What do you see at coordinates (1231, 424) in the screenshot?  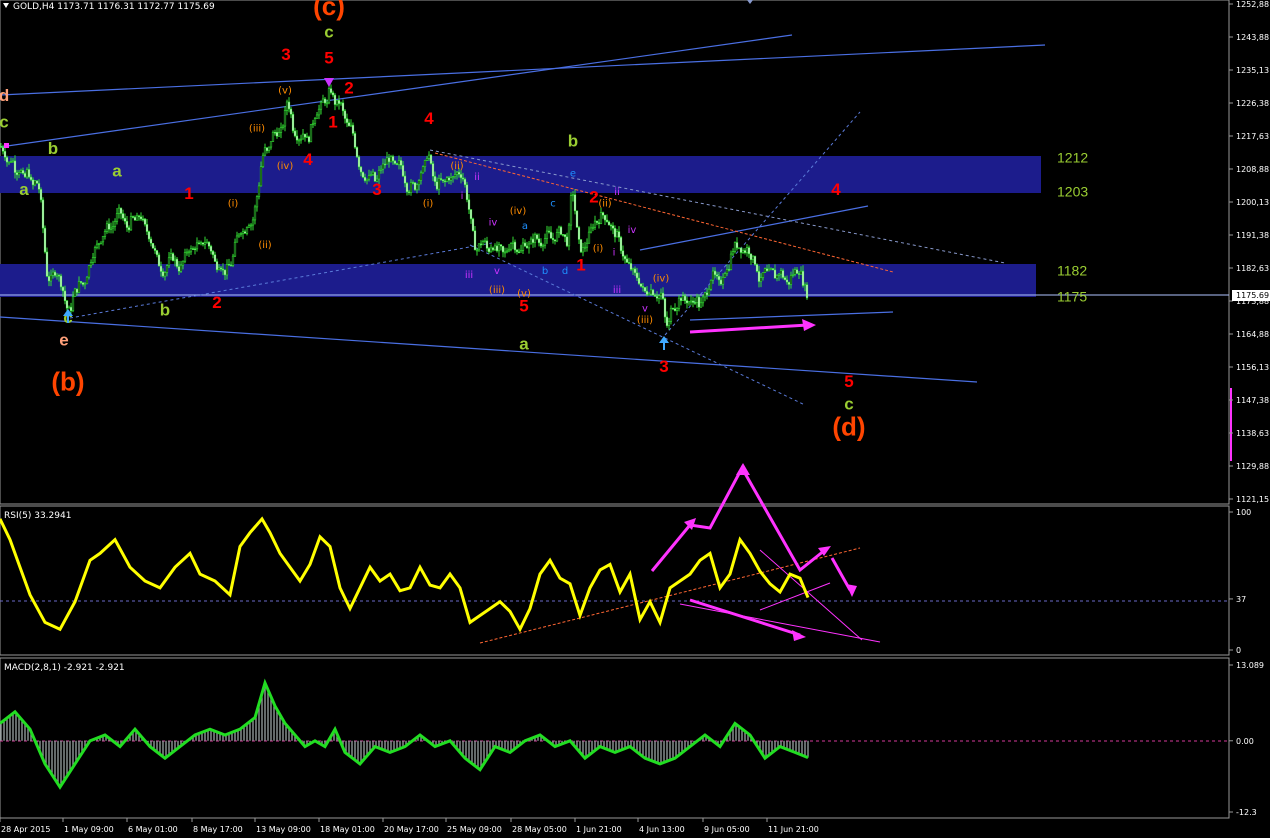 I see `scale-marker-icon` at bounding box center [1231, 424].